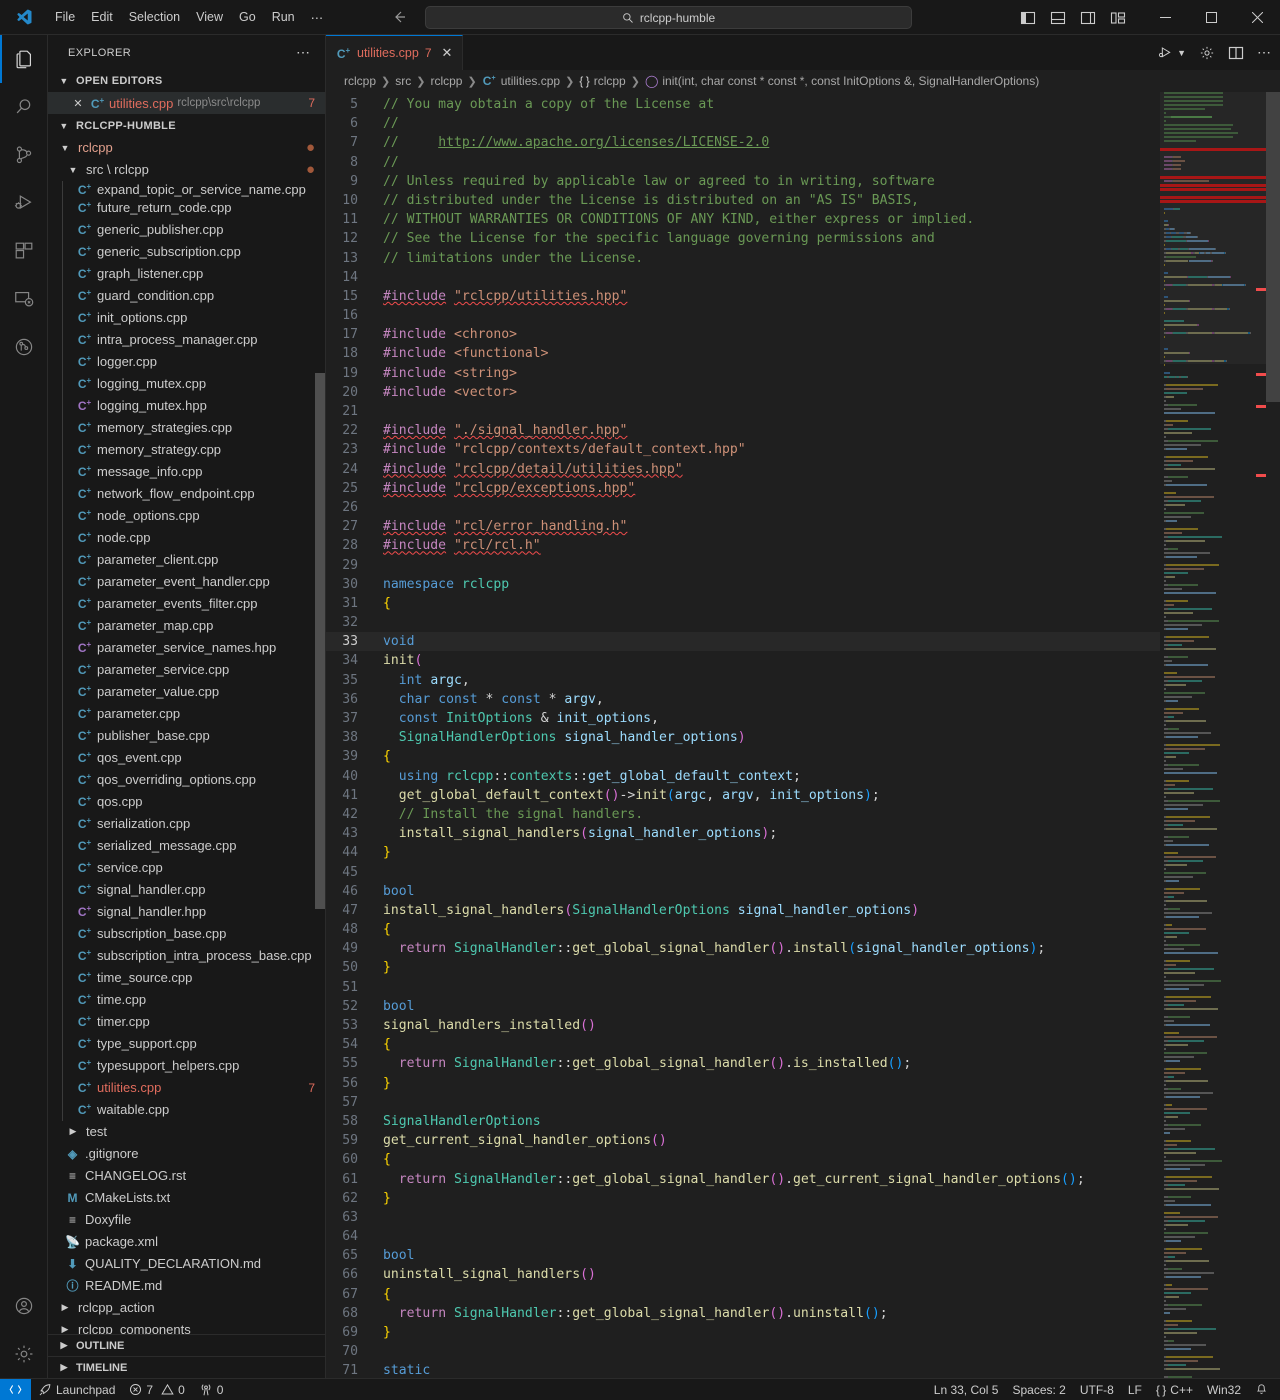 The height and width of the screenshot is (1400, 1280). Describe the element at coordinates (743, 603) in the screenshot. I see `code-line: 31 {` at that location.